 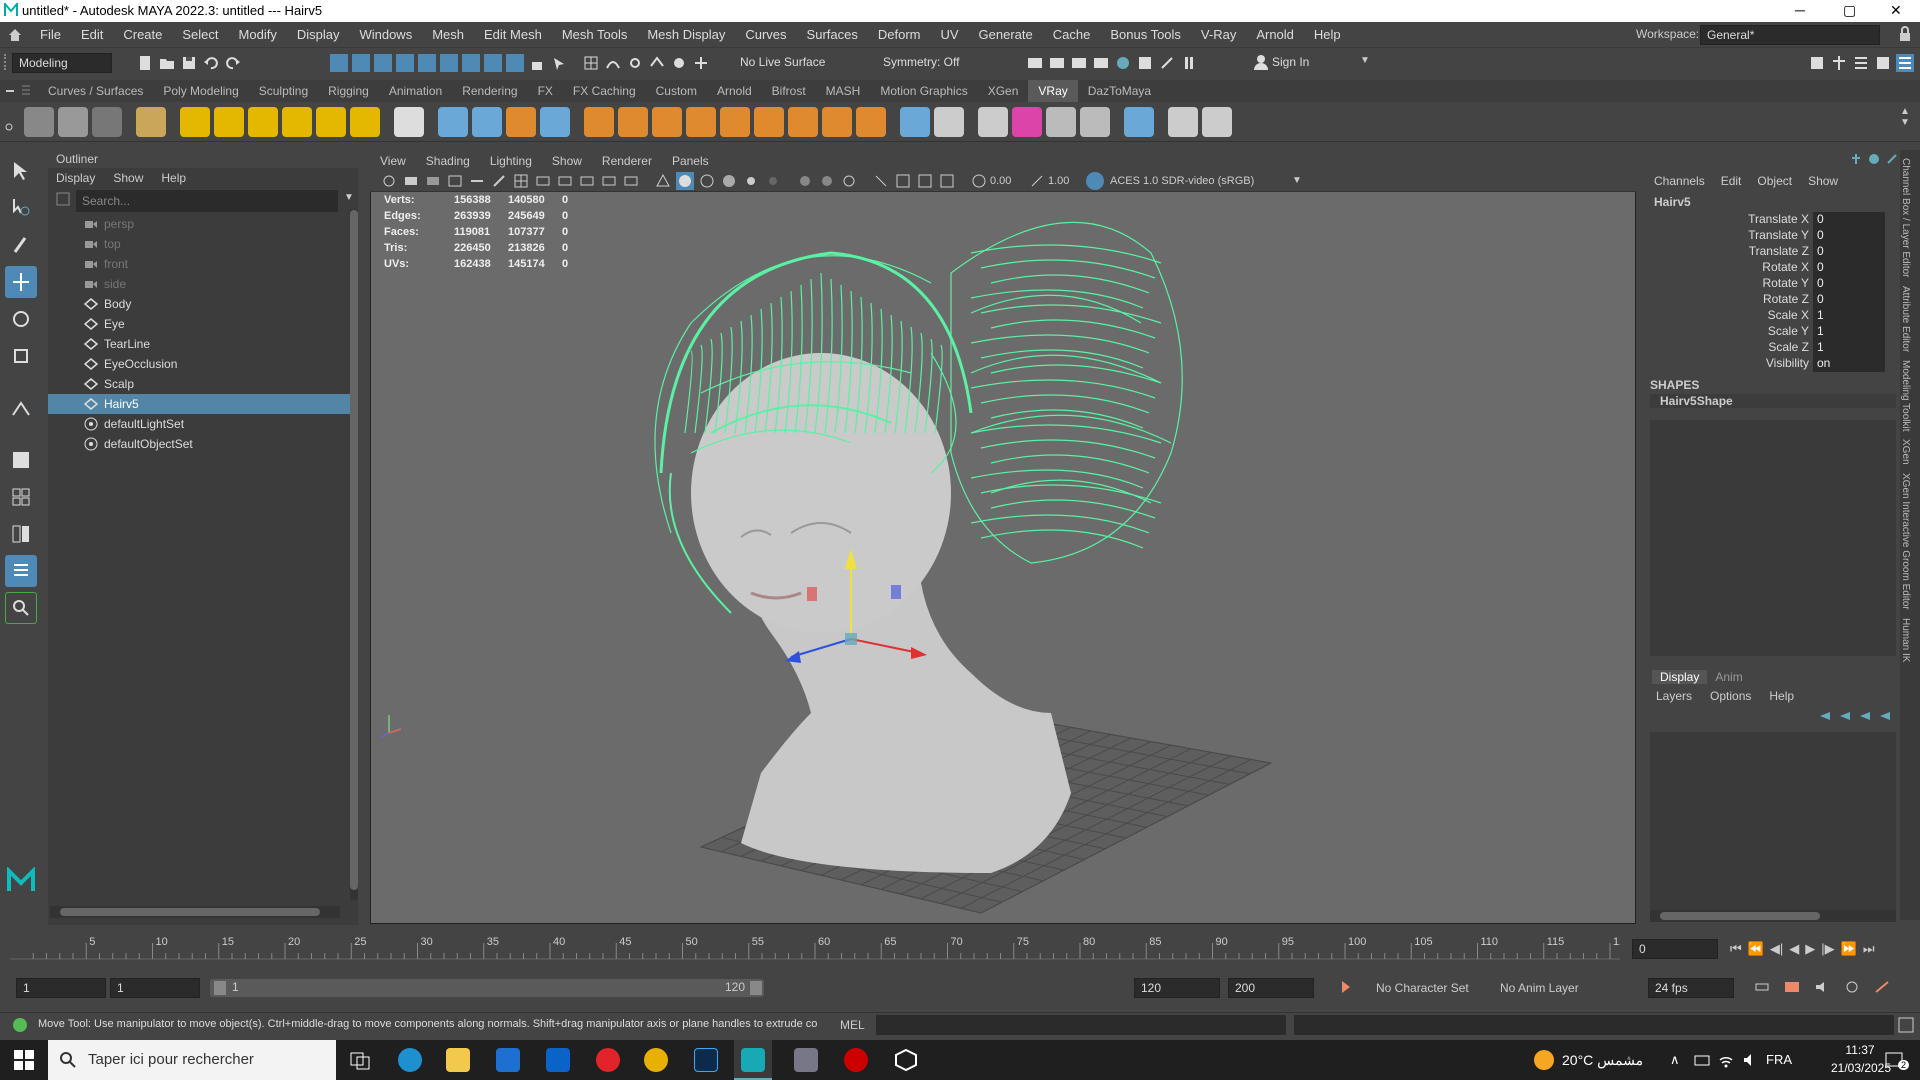 What do you see at coordinates (1072, 35) in the screenshot?
I see `menu-cache: Cache` at bounding box center [1072, 35].